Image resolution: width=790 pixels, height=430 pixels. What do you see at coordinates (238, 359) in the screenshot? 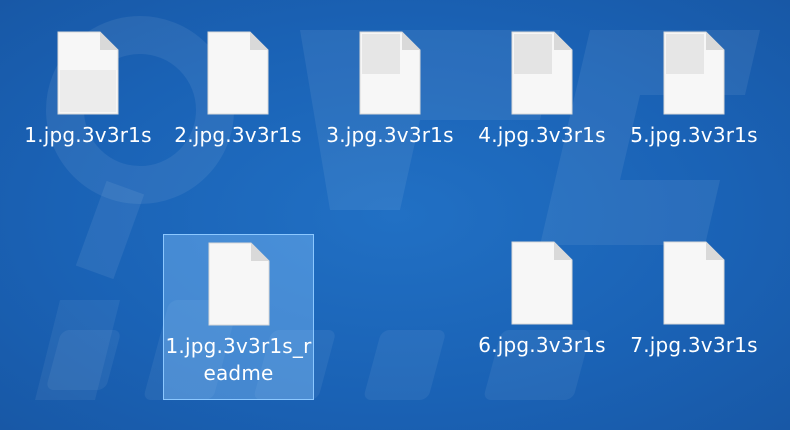
I see `file-name: 1.jpg.3v3r1s_readme` at bounding box center [238, 359].